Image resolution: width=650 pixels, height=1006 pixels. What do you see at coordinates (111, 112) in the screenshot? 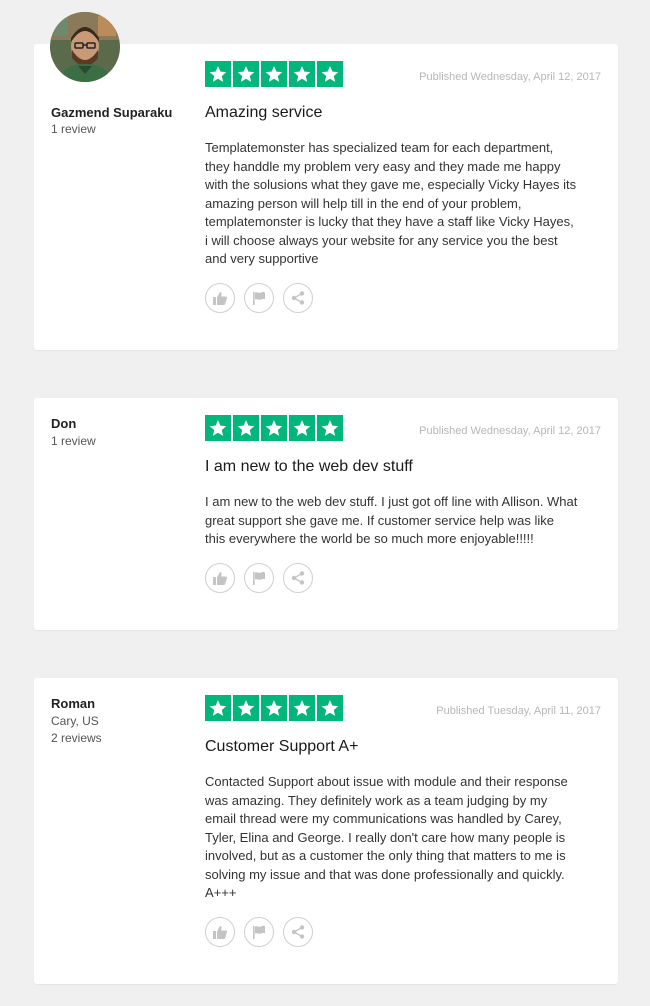
I see `reviewer-name: Gazmend Suparaku` at bounding box center [111, 112].